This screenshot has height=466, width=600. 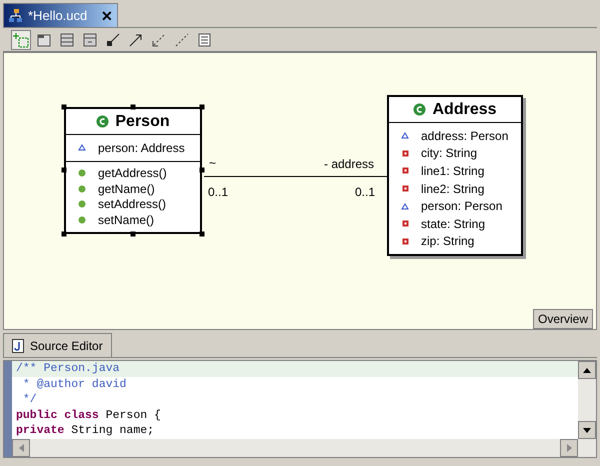 I want to click on arrow-icon, so click(x=136, y=40).